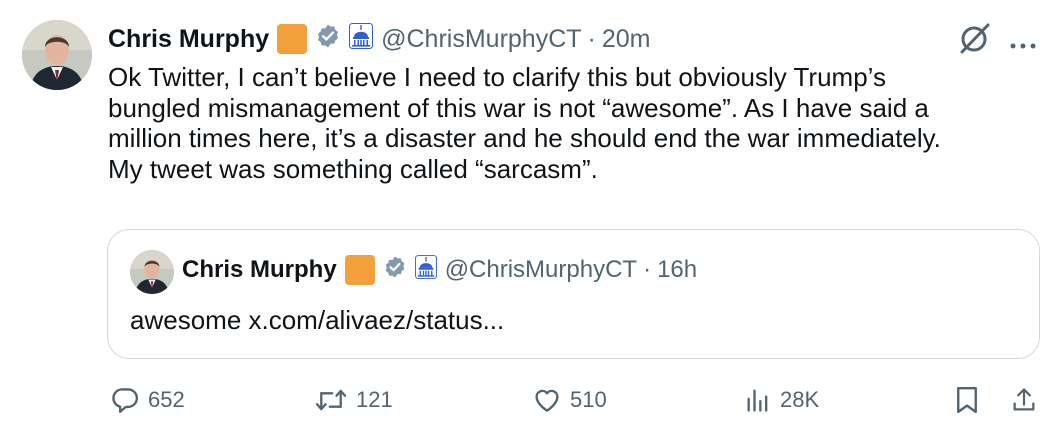 The height and width of the screenshot is (422, 1052). What do you see at coordinates (57, 55) in the screenshot?
I see `author-avatar` at bounding box center [57, 55].